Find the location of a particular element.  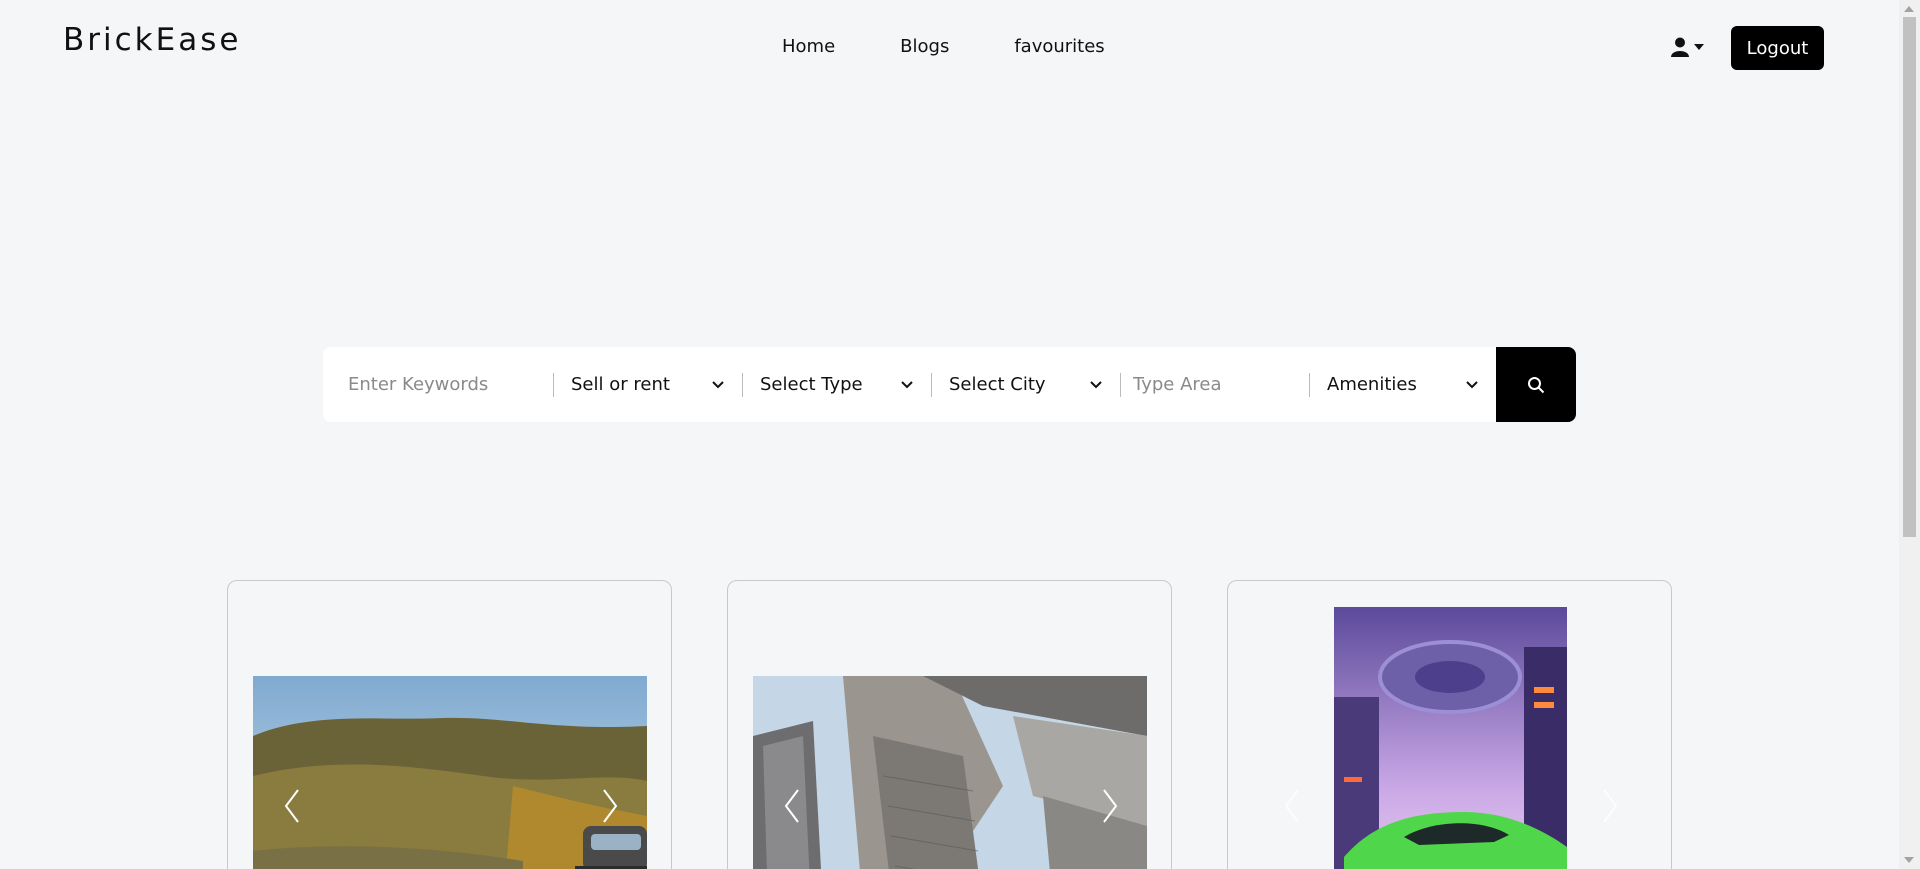

type-value: Select Type is located at coordinates (811, 384).